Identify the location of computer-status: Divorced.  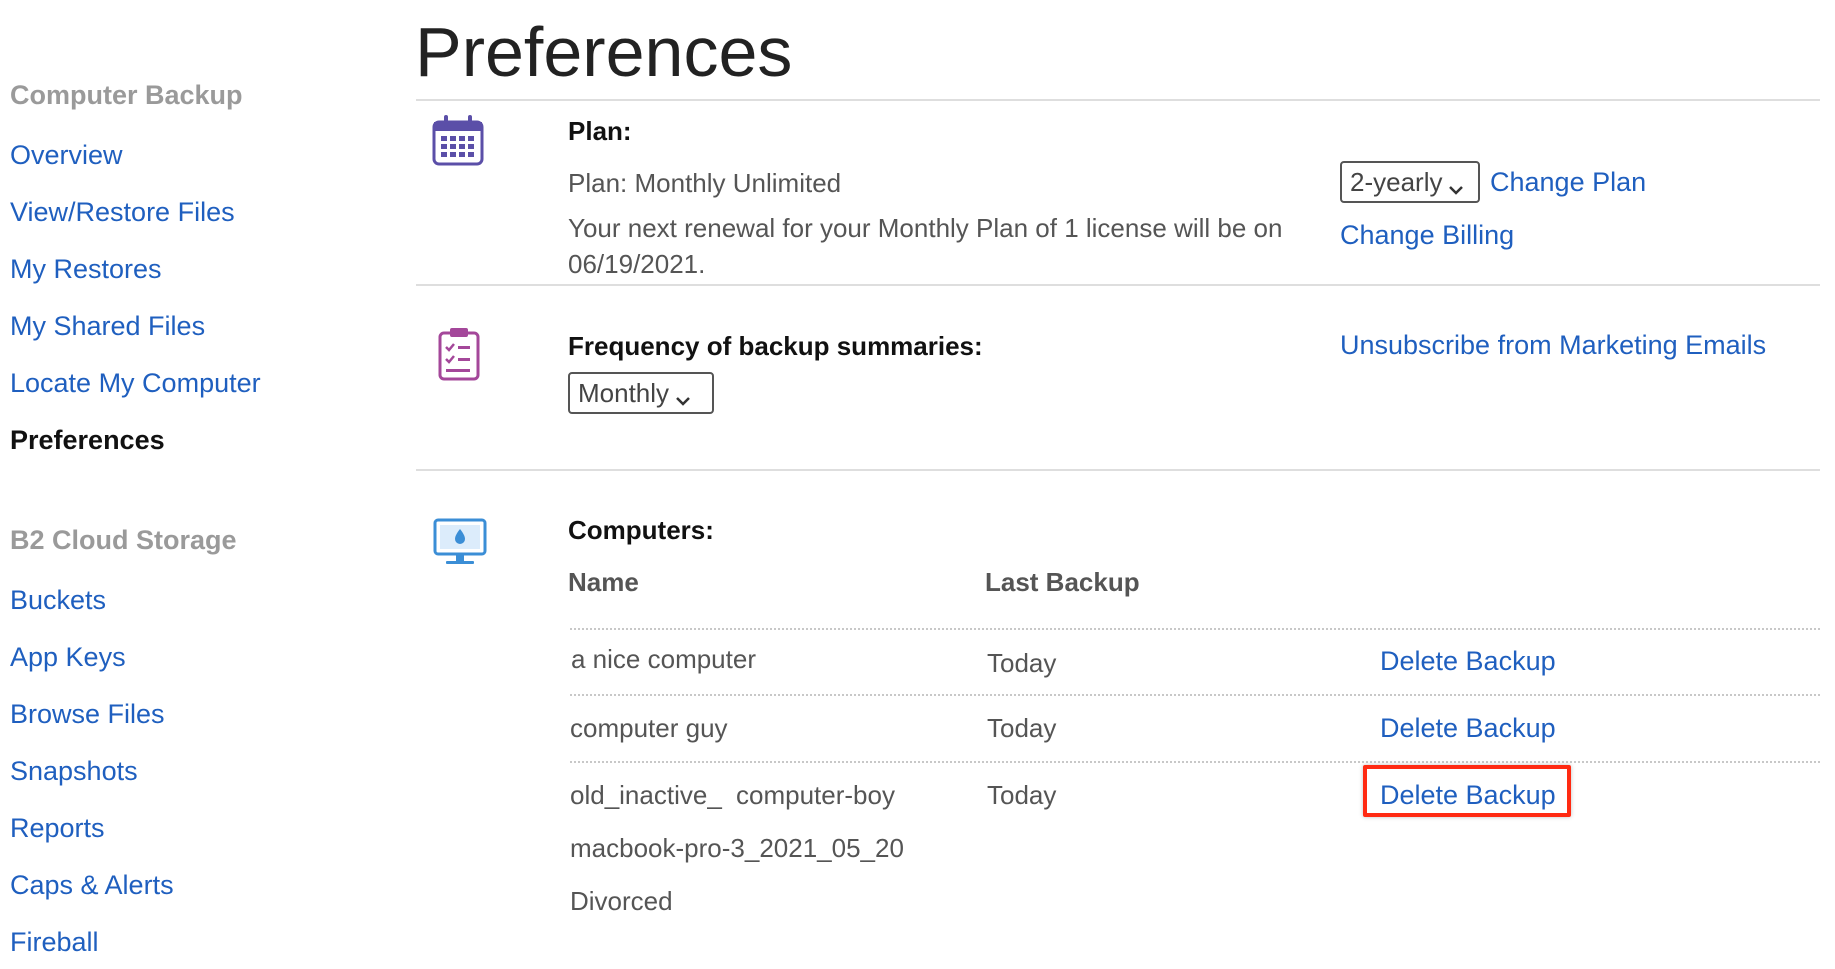
(621, 901).